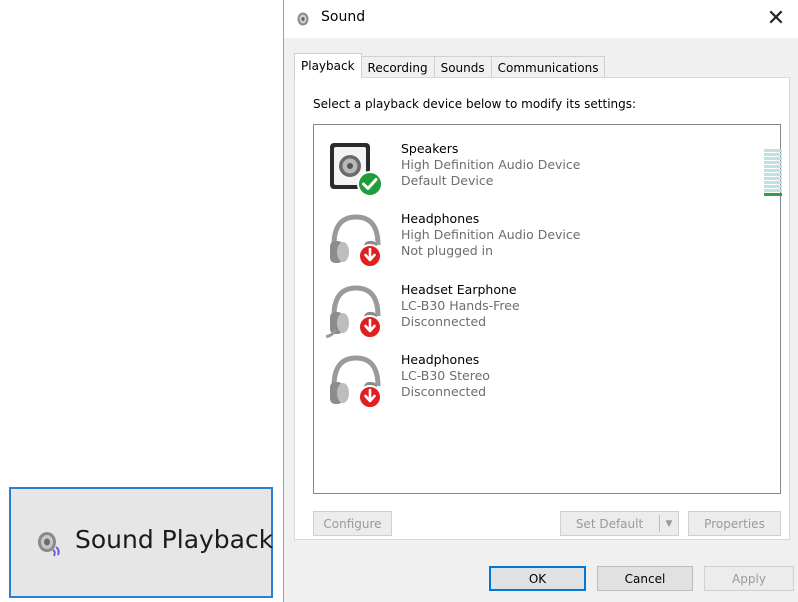  Describe the element at coordinates (462, 67) in the screenshot. I see `tab-sounds: Sounds` at that location.